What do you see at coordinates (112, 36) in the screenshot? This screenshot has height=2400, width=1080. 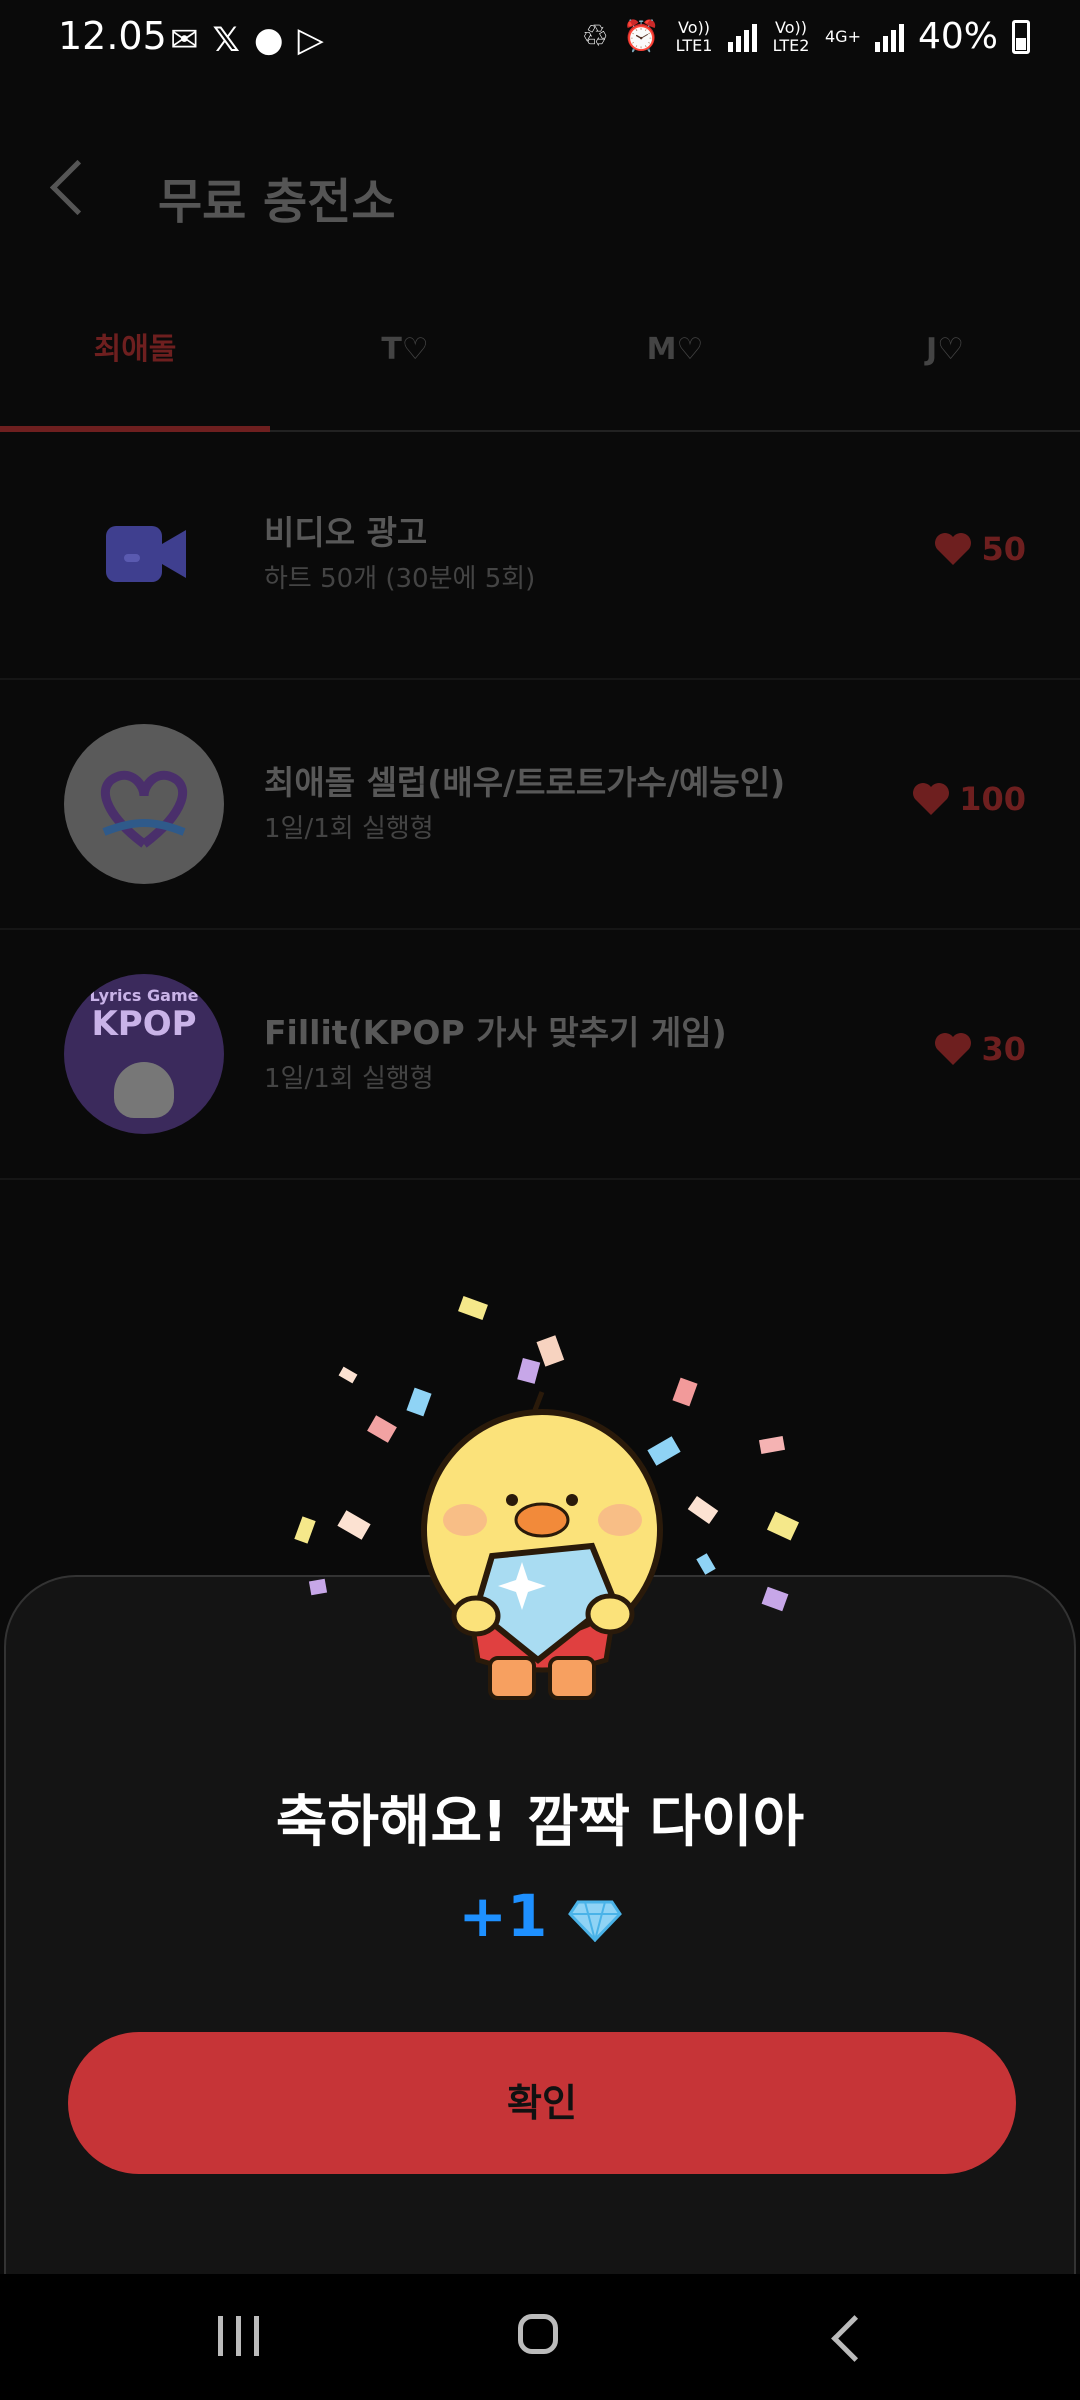 I see `status-time: 12.05` at bounding box center [112, 36].